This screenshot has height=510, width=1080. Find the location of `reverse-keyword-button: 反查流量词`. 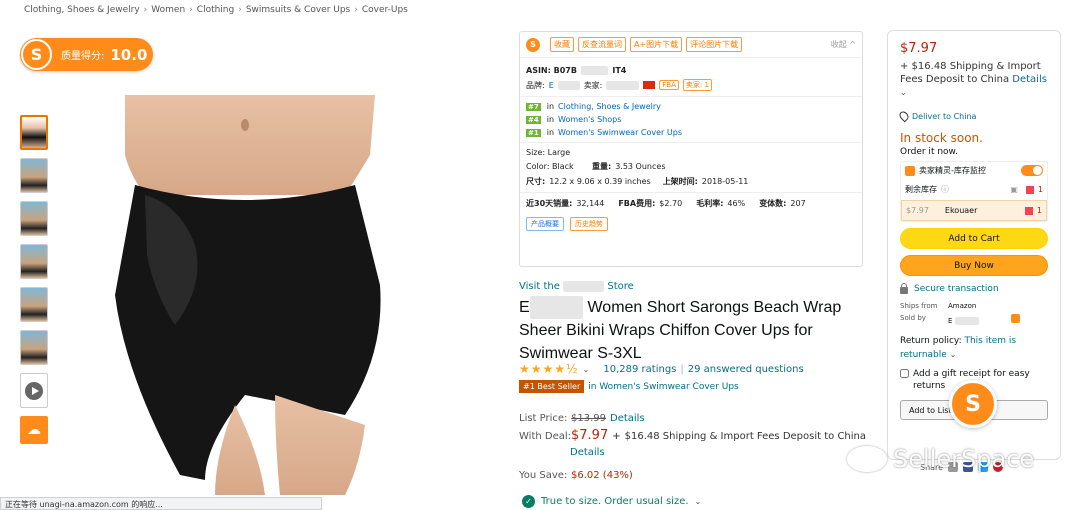

reverse-keyword-button: 反查流量词 is located at coordinates (602, 44).